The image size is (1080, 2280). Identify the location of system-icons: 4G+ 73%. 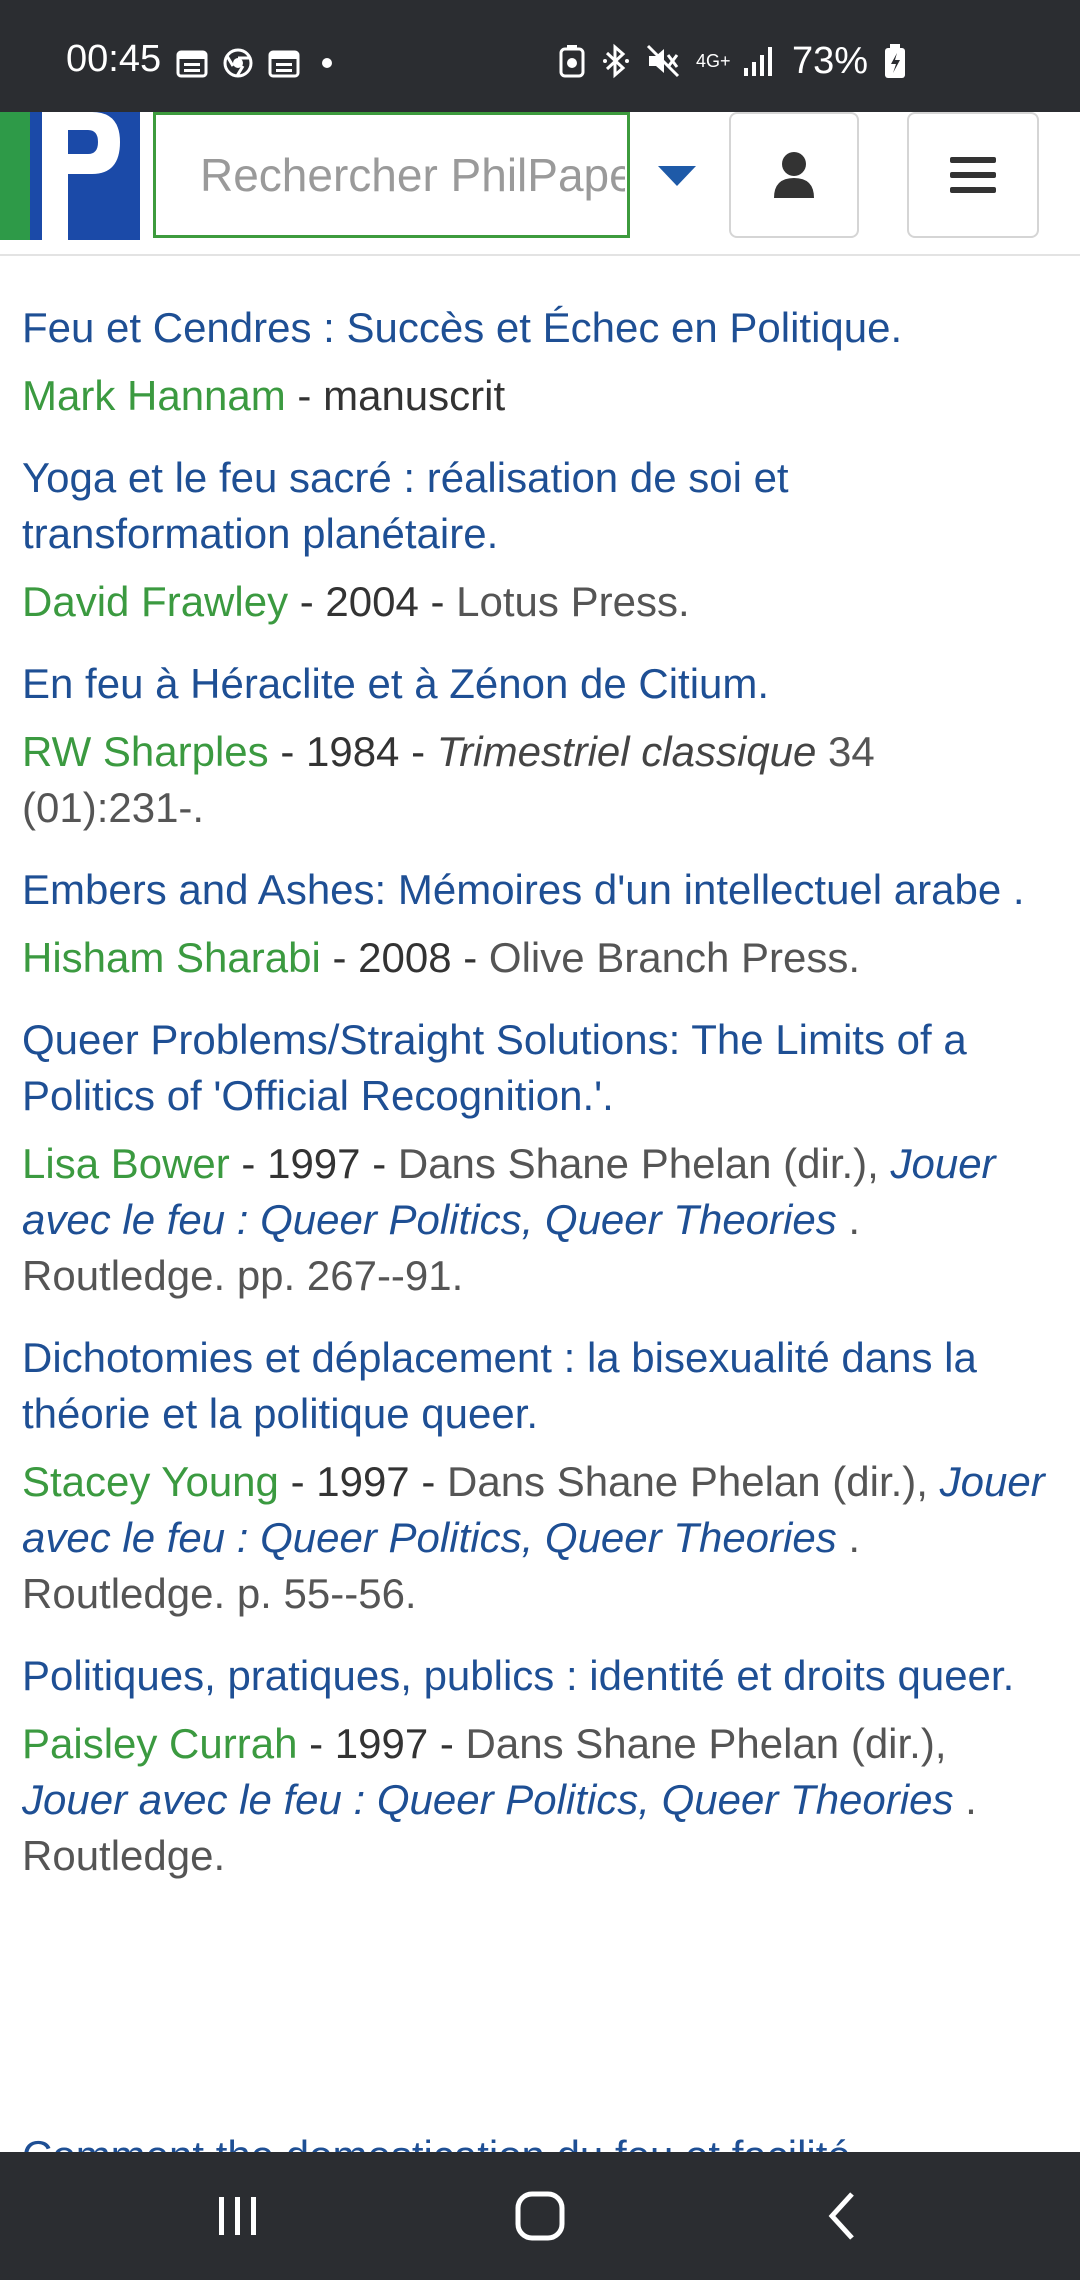
(732, 61).